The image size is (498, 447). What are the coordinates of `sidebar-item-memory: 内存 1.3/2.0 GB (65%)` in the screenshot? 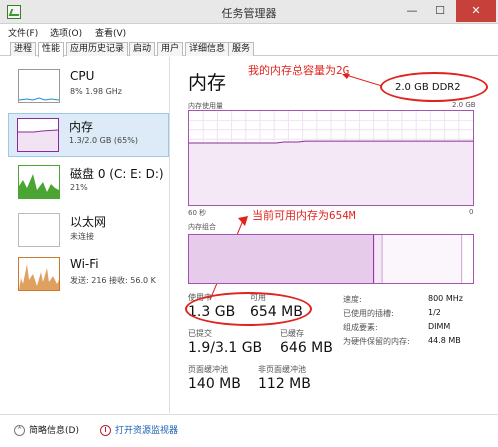 It's located at (88, 135).